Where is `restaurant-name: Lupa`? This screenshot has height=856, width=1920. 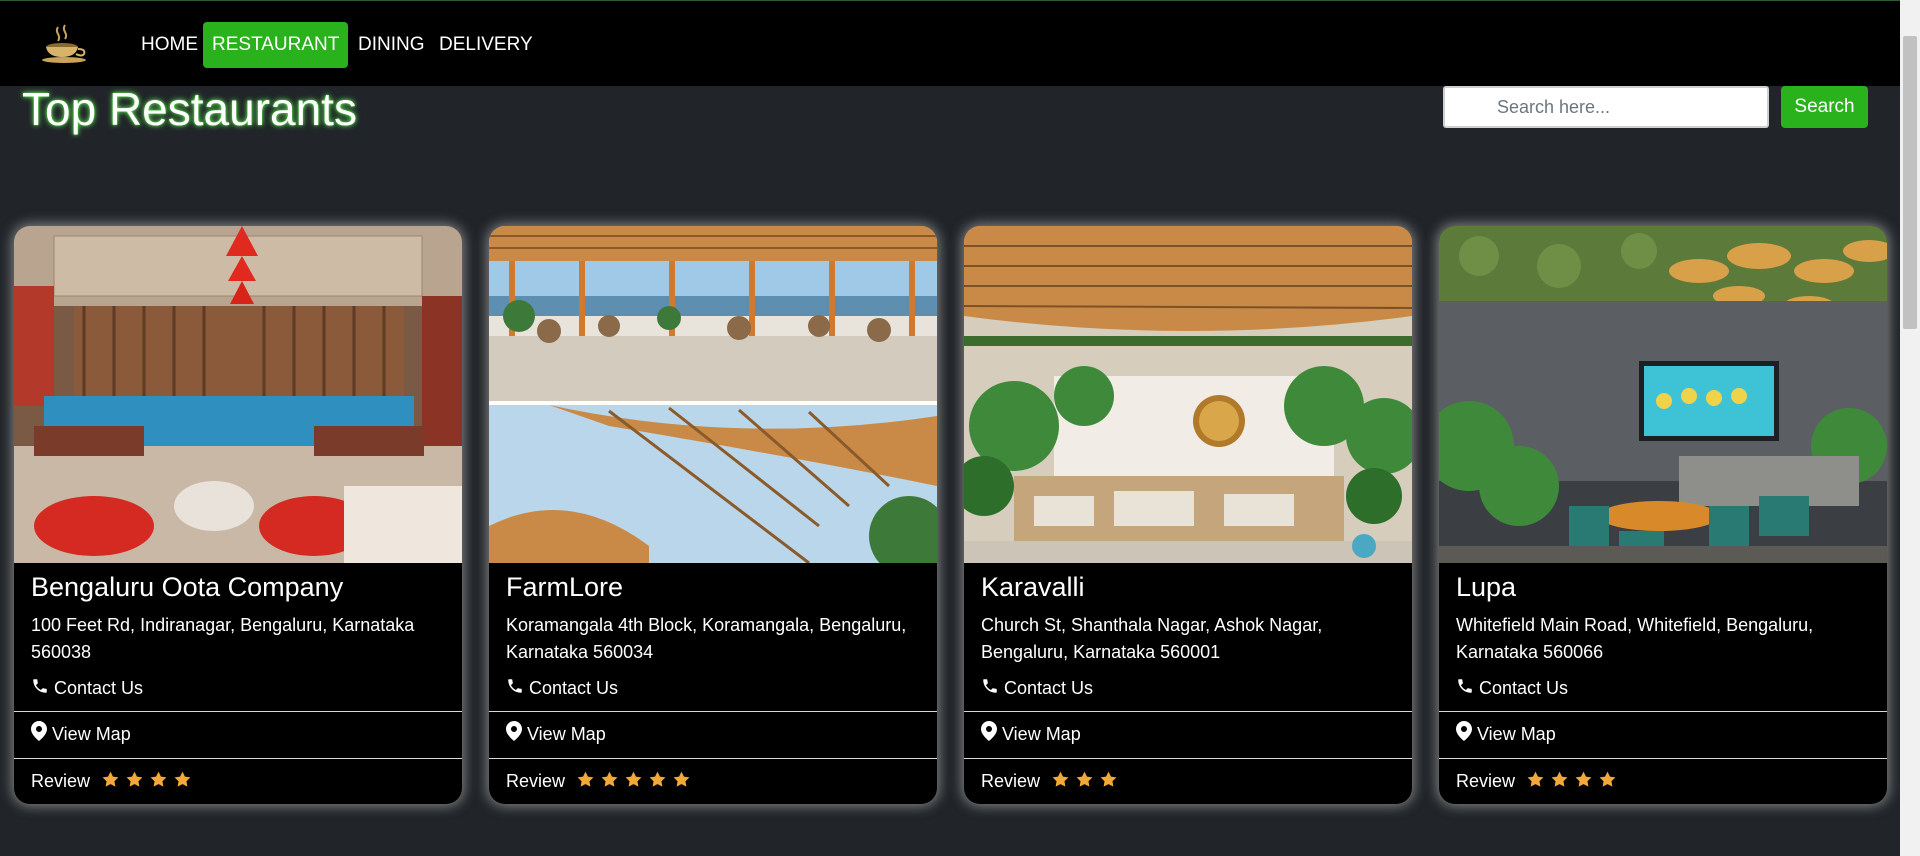
restaurant-name: Lupa is located at coordinates (1486, 587).